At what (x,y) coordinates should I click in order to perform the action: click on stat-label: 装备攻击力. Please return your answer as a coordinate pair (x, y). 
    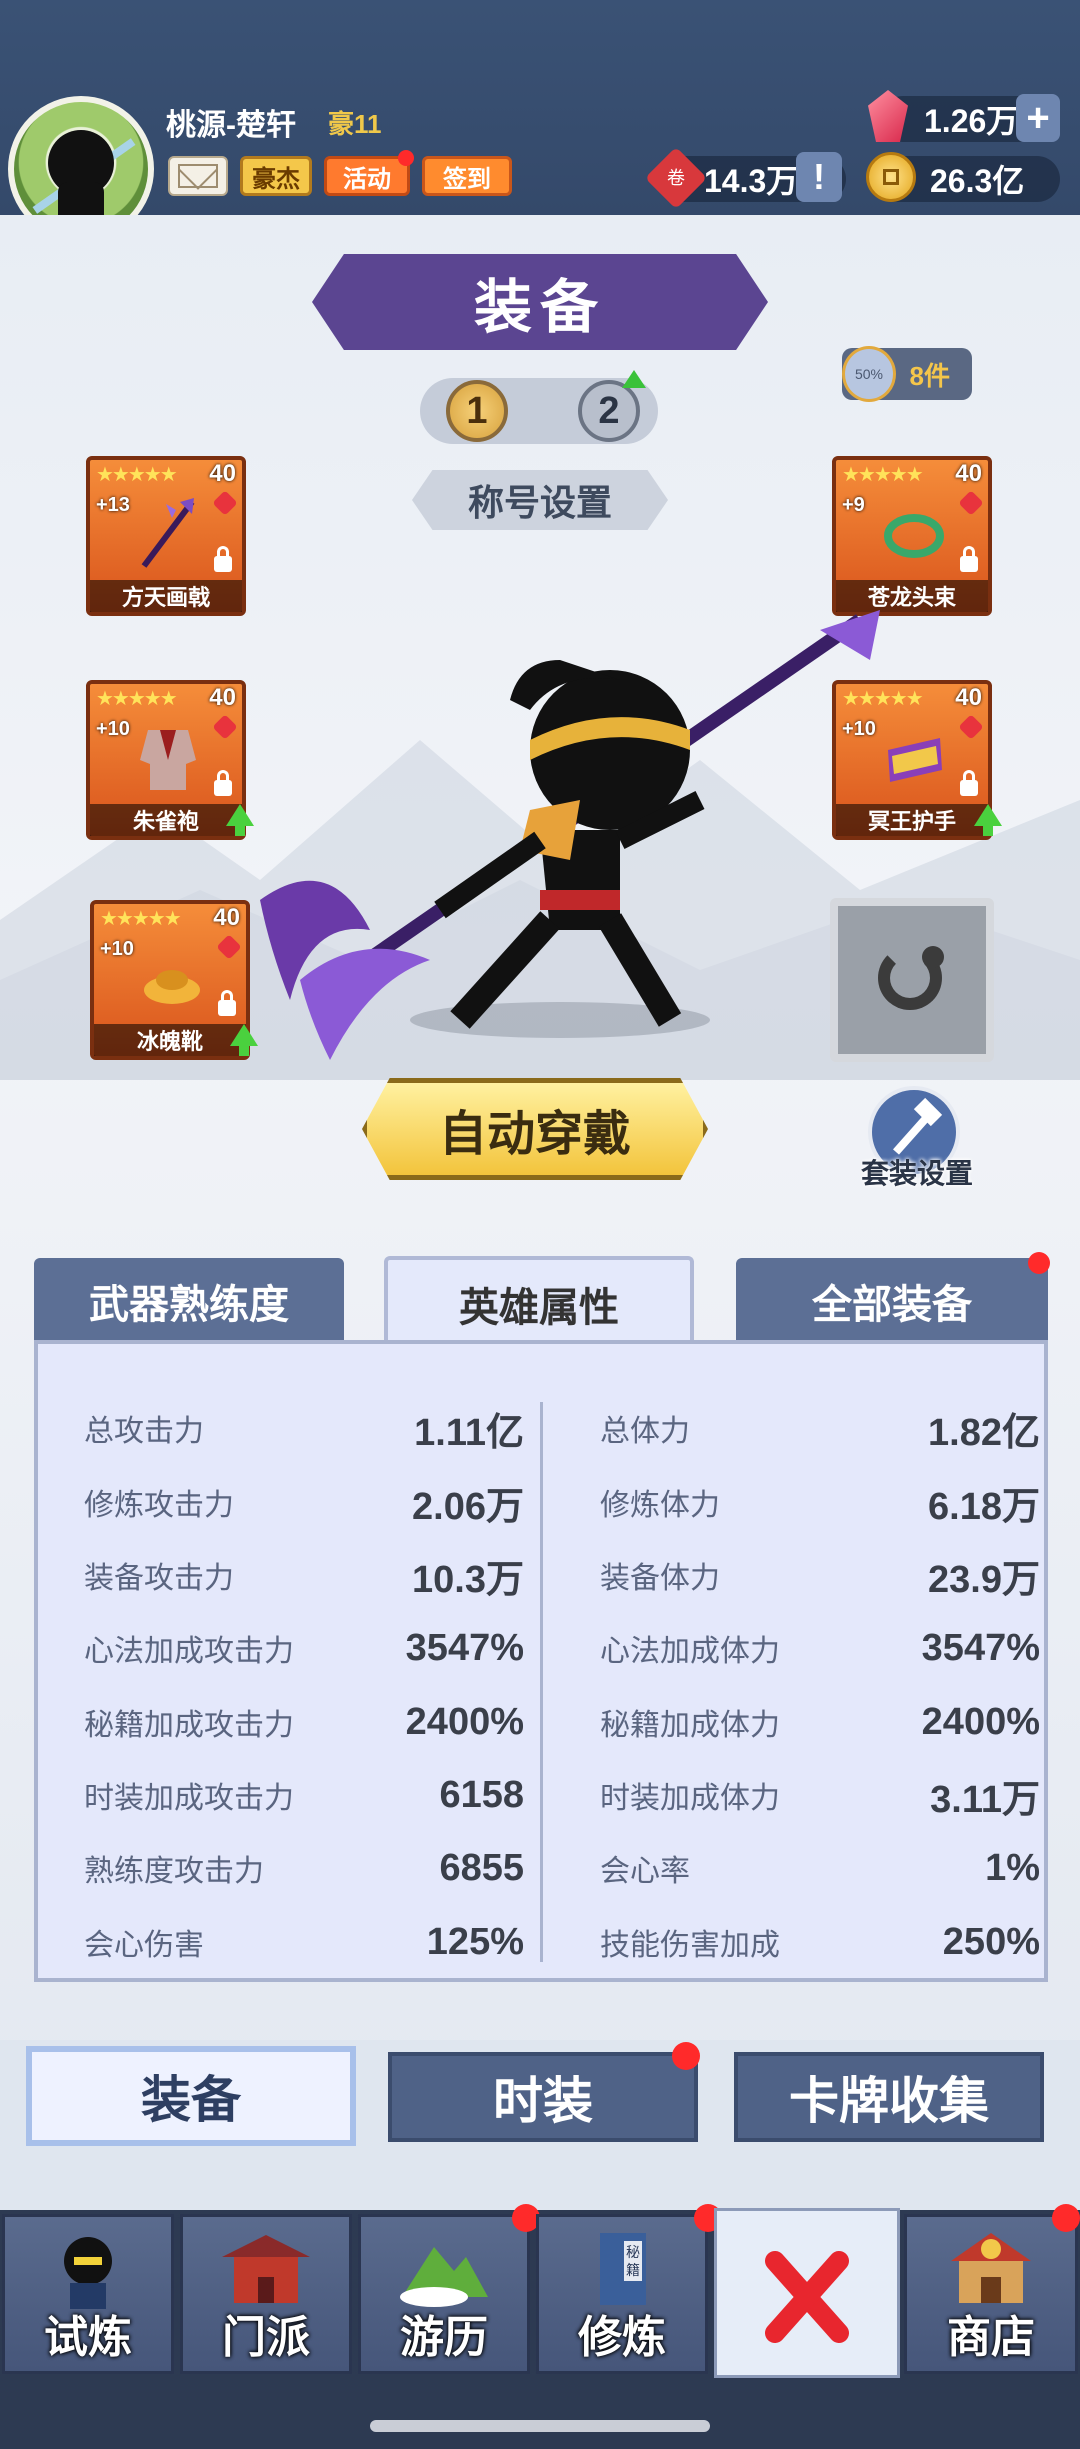
    Looking at the image, I should click on (159, 1578).